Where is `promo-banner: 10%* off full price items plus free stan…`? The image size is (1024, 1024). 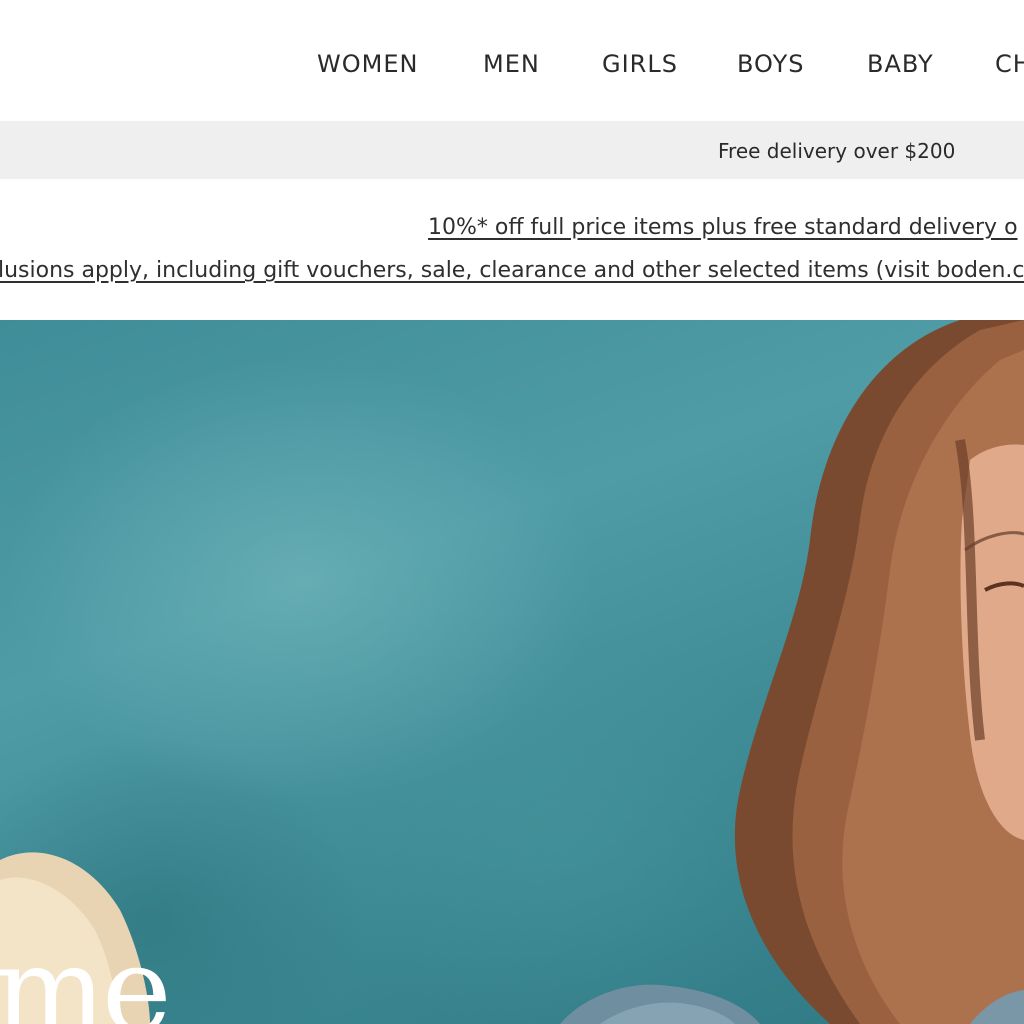
promo-banner: 10%* off full price items plus free stan… is located at coordinates (512, 249).